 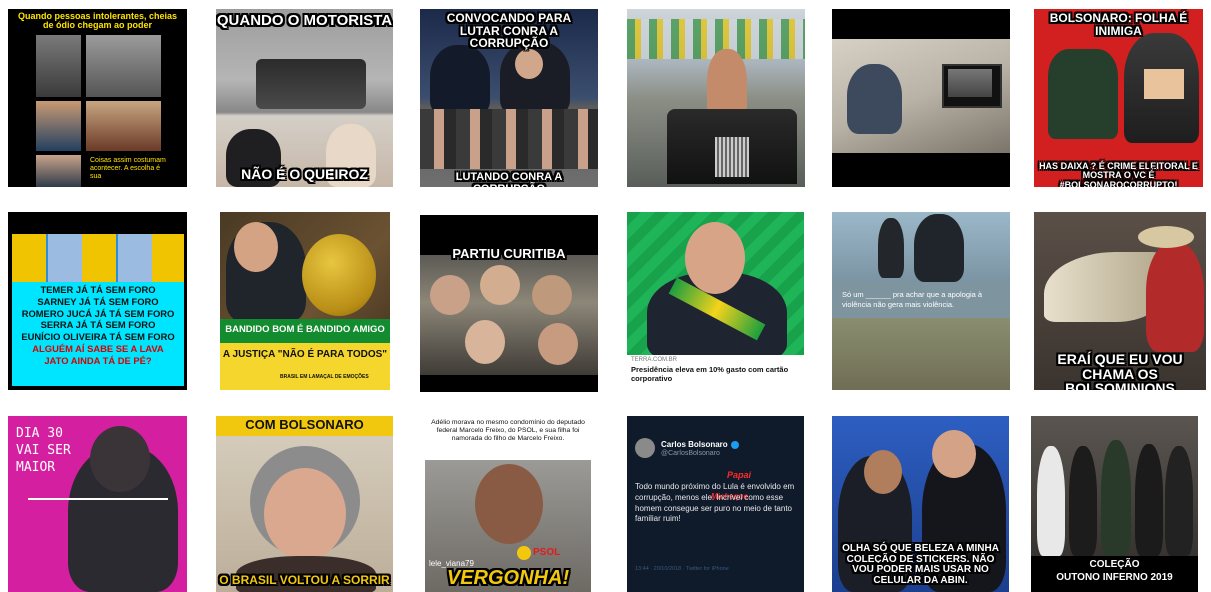 What do you see at coordinates (509, 31) in the screenshot?
I see `tile-top-caption: CONVOCANDO PARA LUTAR CONRA A CORRUPÇÃO` at bounding box center [509, 31].